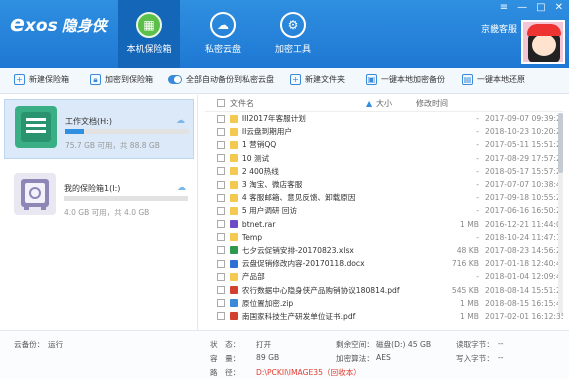 This screenshot has width=569, height=379. I want to click on file-name: 2 400热线, so click(260, 171).